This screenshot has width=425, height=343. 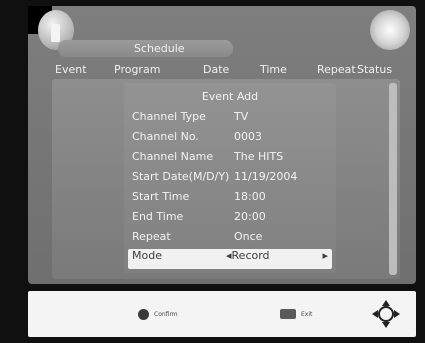 What do you see at coordinates (288, 314) in the screenshot?
I see `exit-button-icon` at bounding box center [288, 314].